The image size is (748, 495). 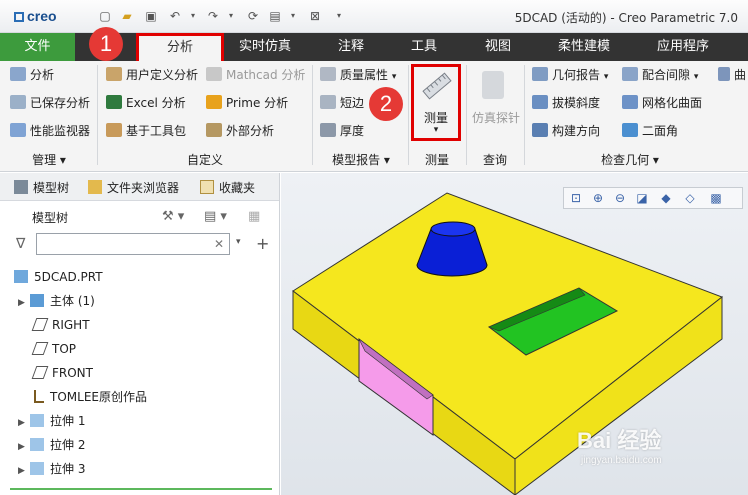 What do you see at coordinates (32, 75) in the screenshot?
I see `analysis-button: 分析` at bounding box center [32, 75].